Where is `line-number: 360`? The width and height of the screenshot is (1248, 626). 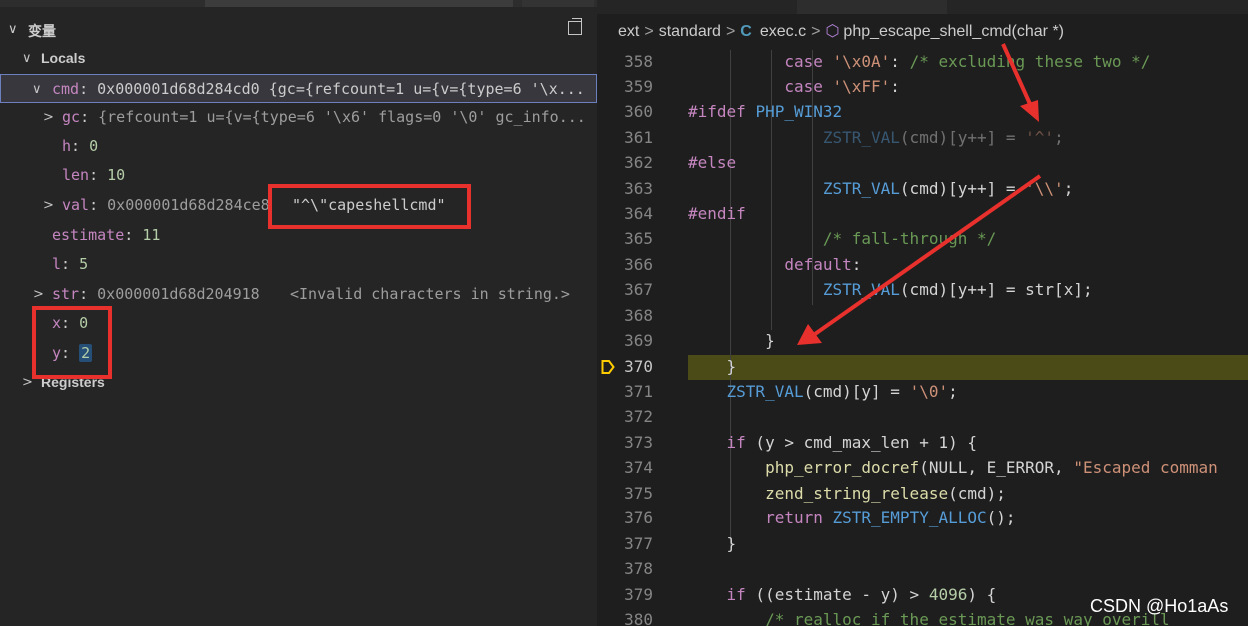 line-number: 360 is located at coordinates (638, 111).